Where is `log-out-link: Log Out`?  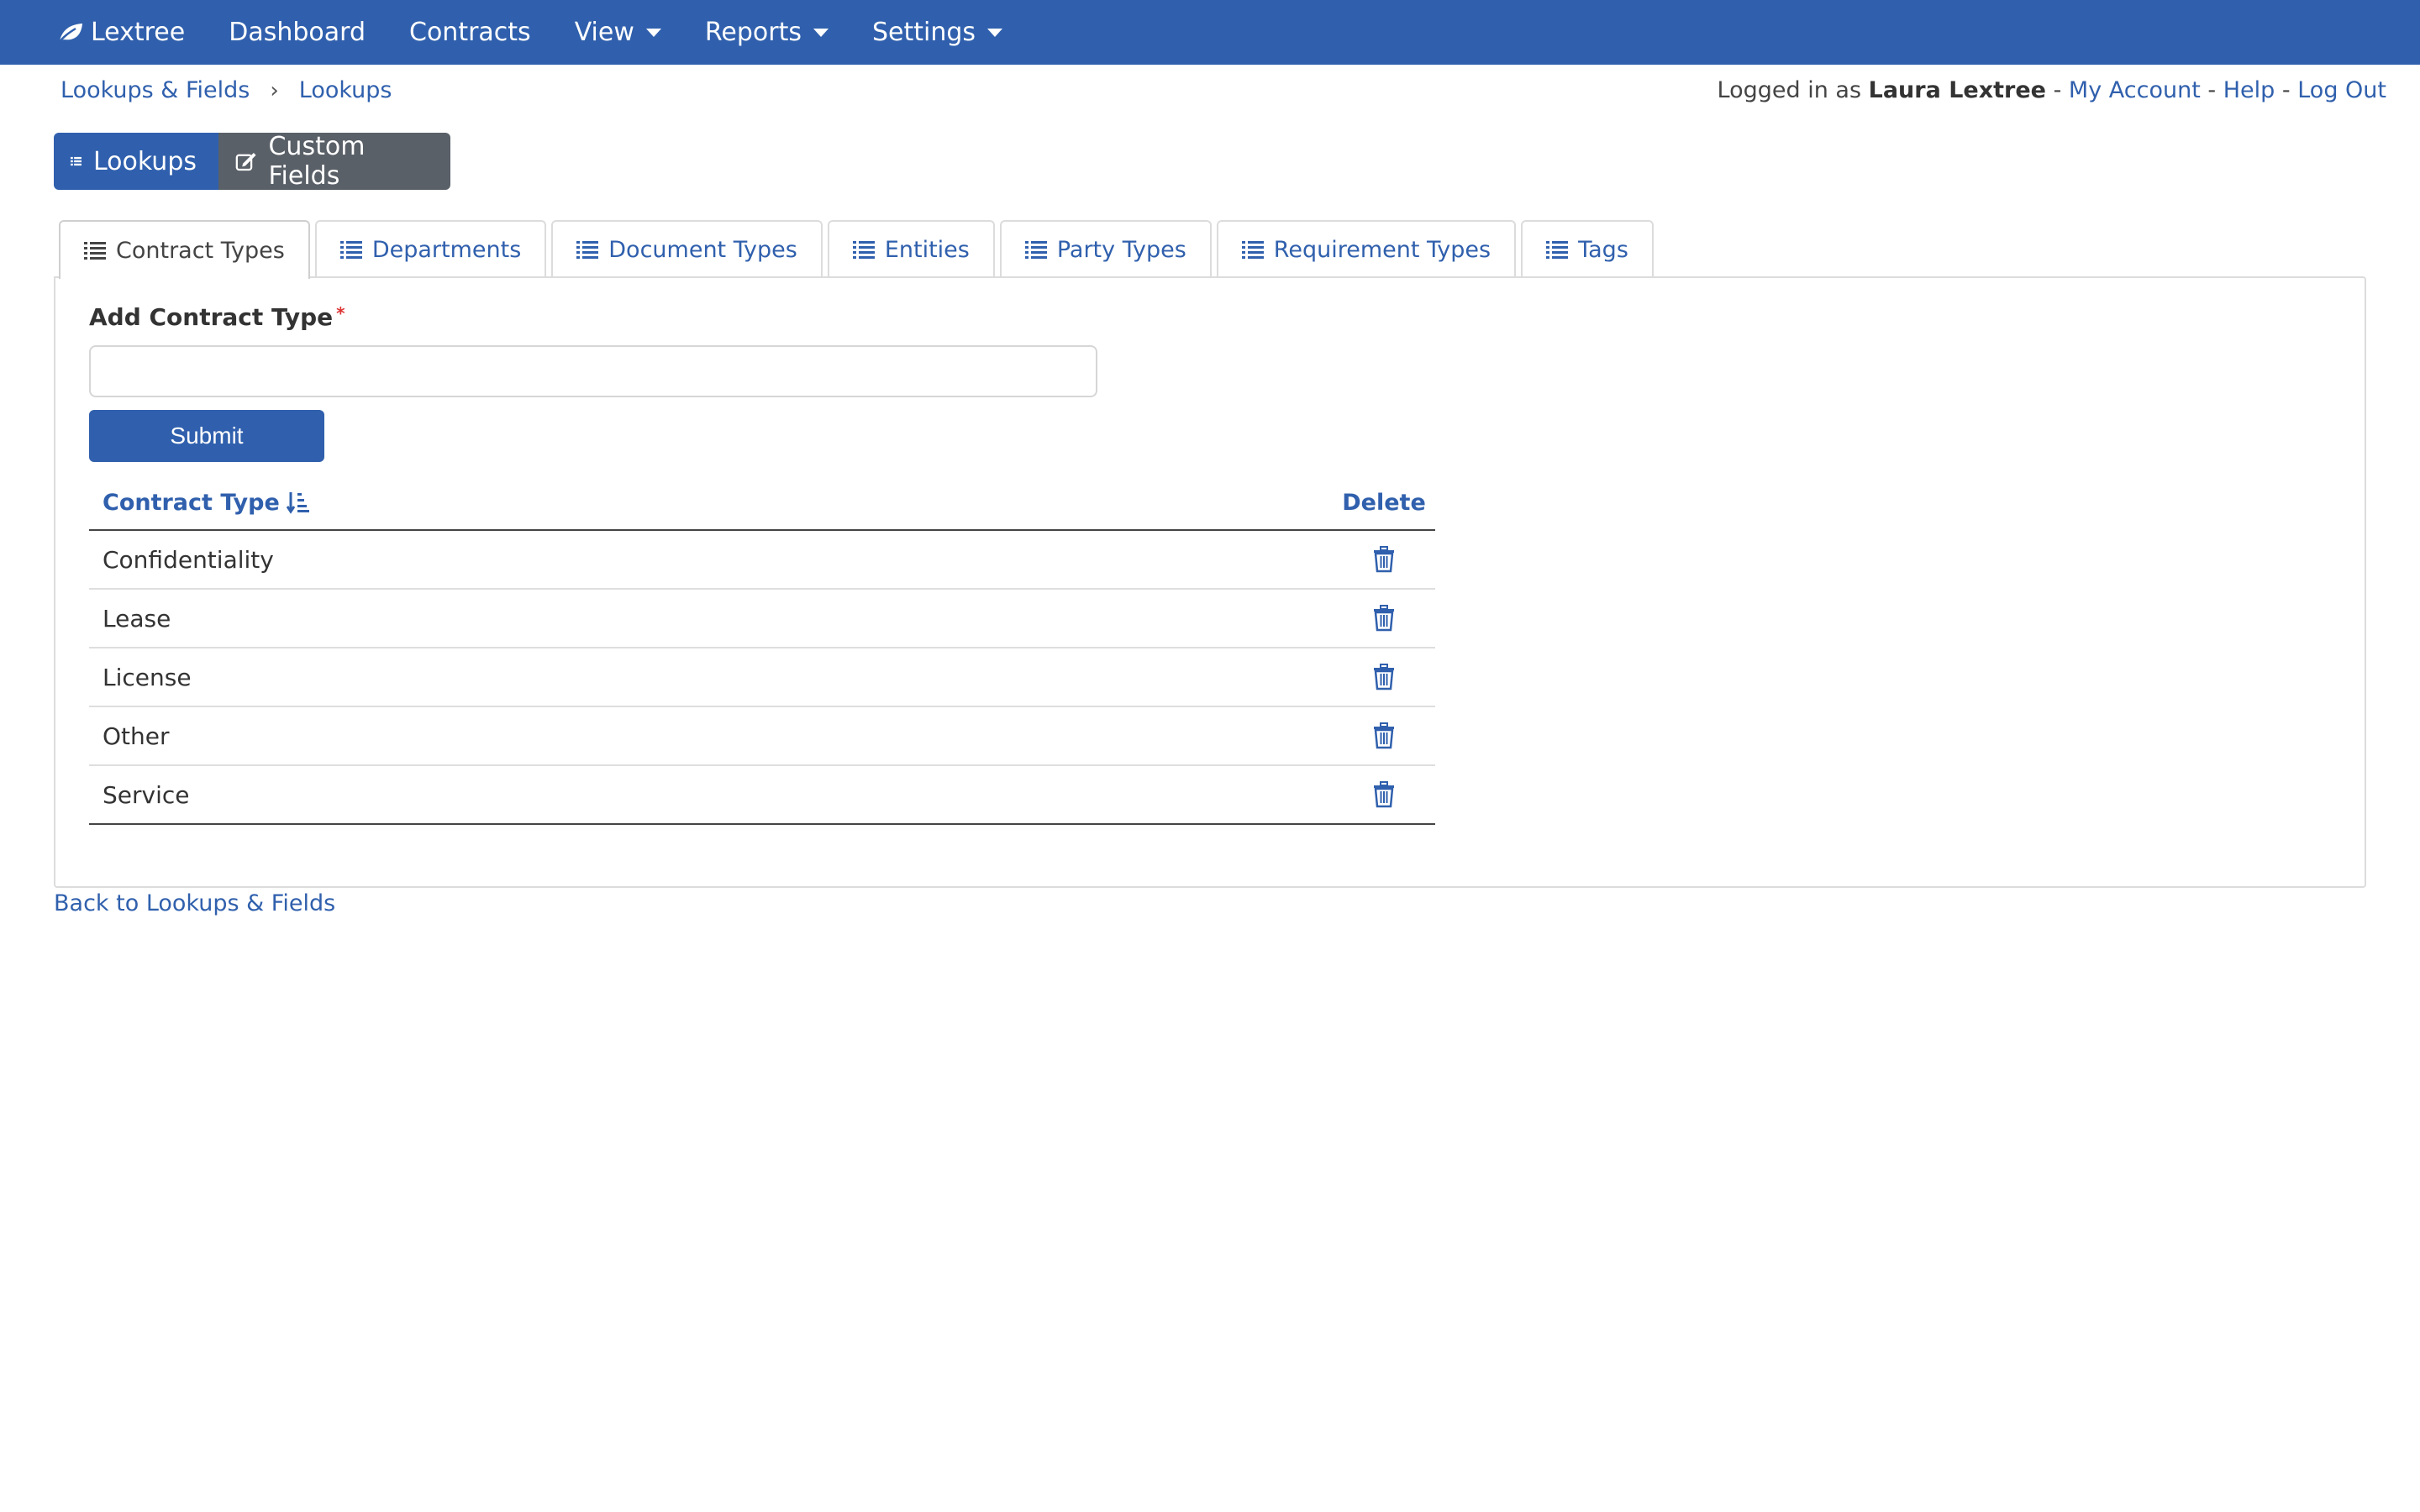
log-out-link: Log Out is located at coordinates (2341, 90).